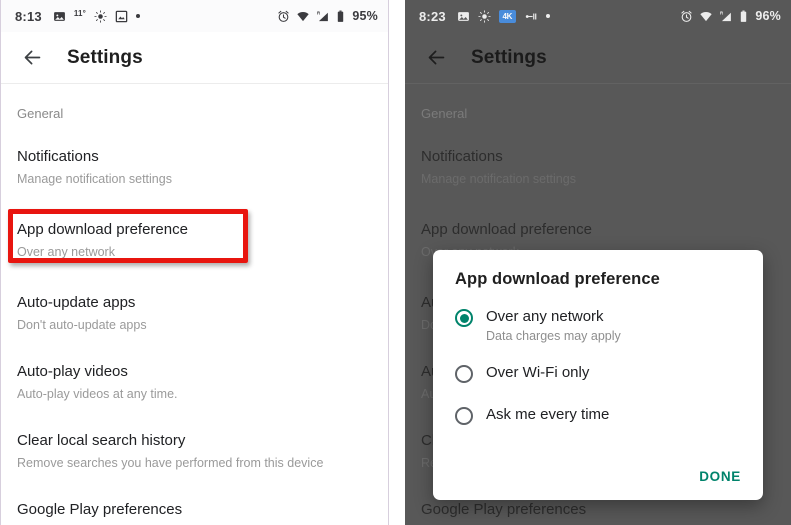 The width and height of the screenshot is (791, 525). What do you see at coordinates (102, 229) in the screenshot?
I see `list-item-title: App download preference` at bounding box center [102, 229].